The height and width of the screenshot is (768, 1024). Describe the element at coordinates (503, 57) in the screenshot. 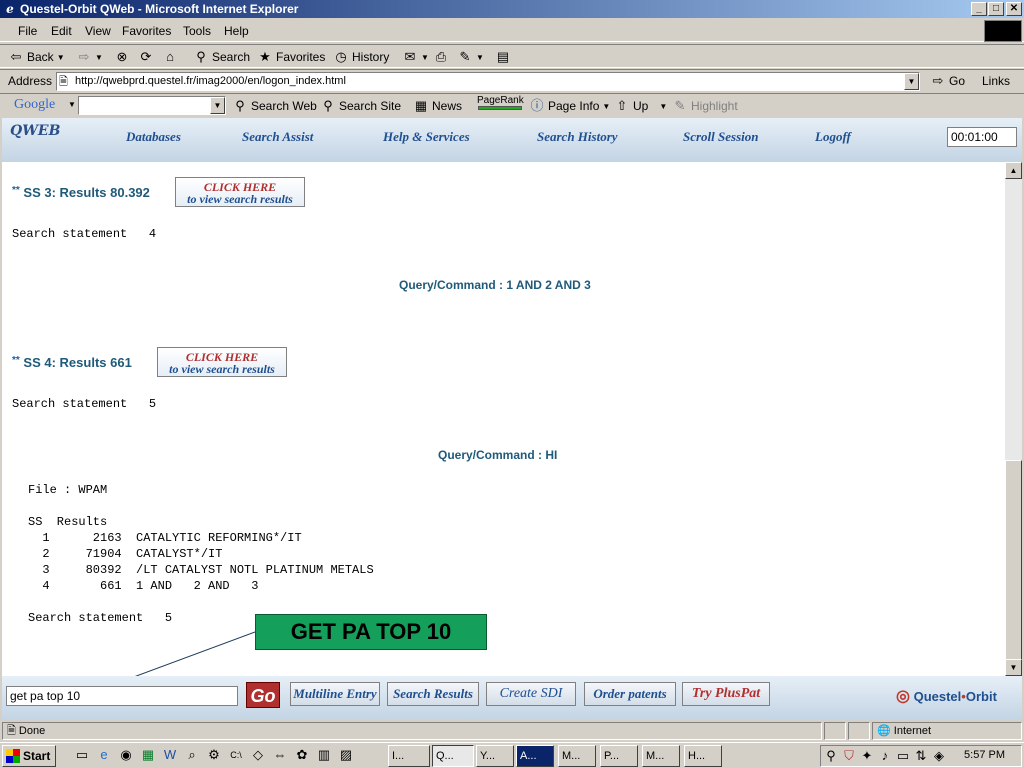

I see `discuss-button: ▤` at that location.